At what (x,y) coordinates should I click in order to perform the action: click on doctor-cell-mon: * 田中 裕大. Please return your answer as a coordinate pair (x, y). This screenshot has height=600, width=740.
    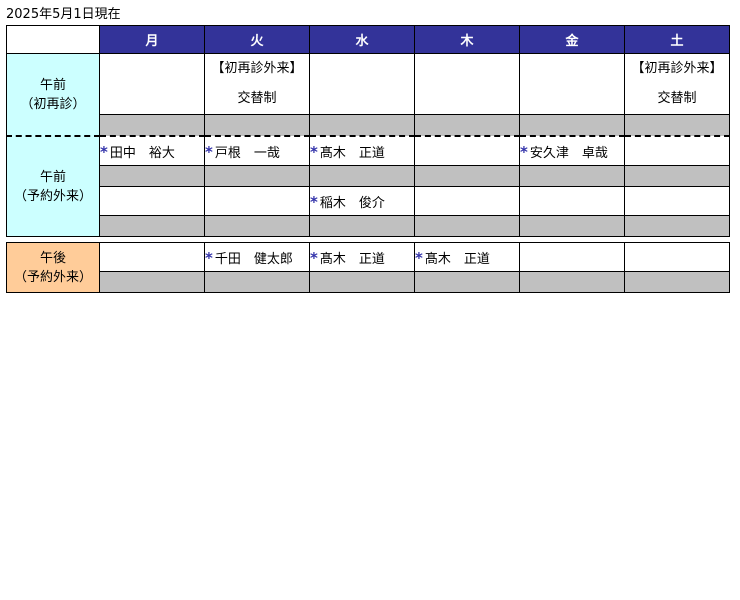
    Looking at the image, I should click on (152, 150).